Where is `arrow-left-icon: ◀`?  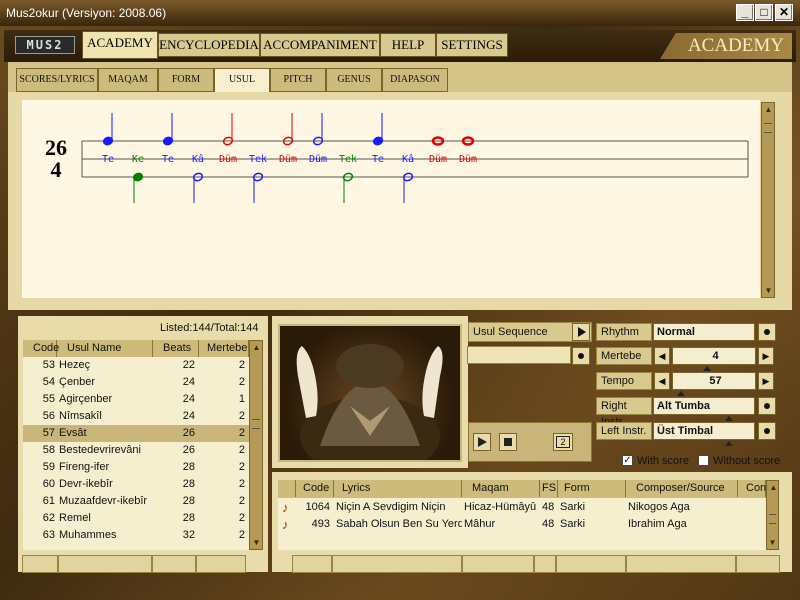
arrow-left-icon: ◀ is located at coordinates (662, 381).